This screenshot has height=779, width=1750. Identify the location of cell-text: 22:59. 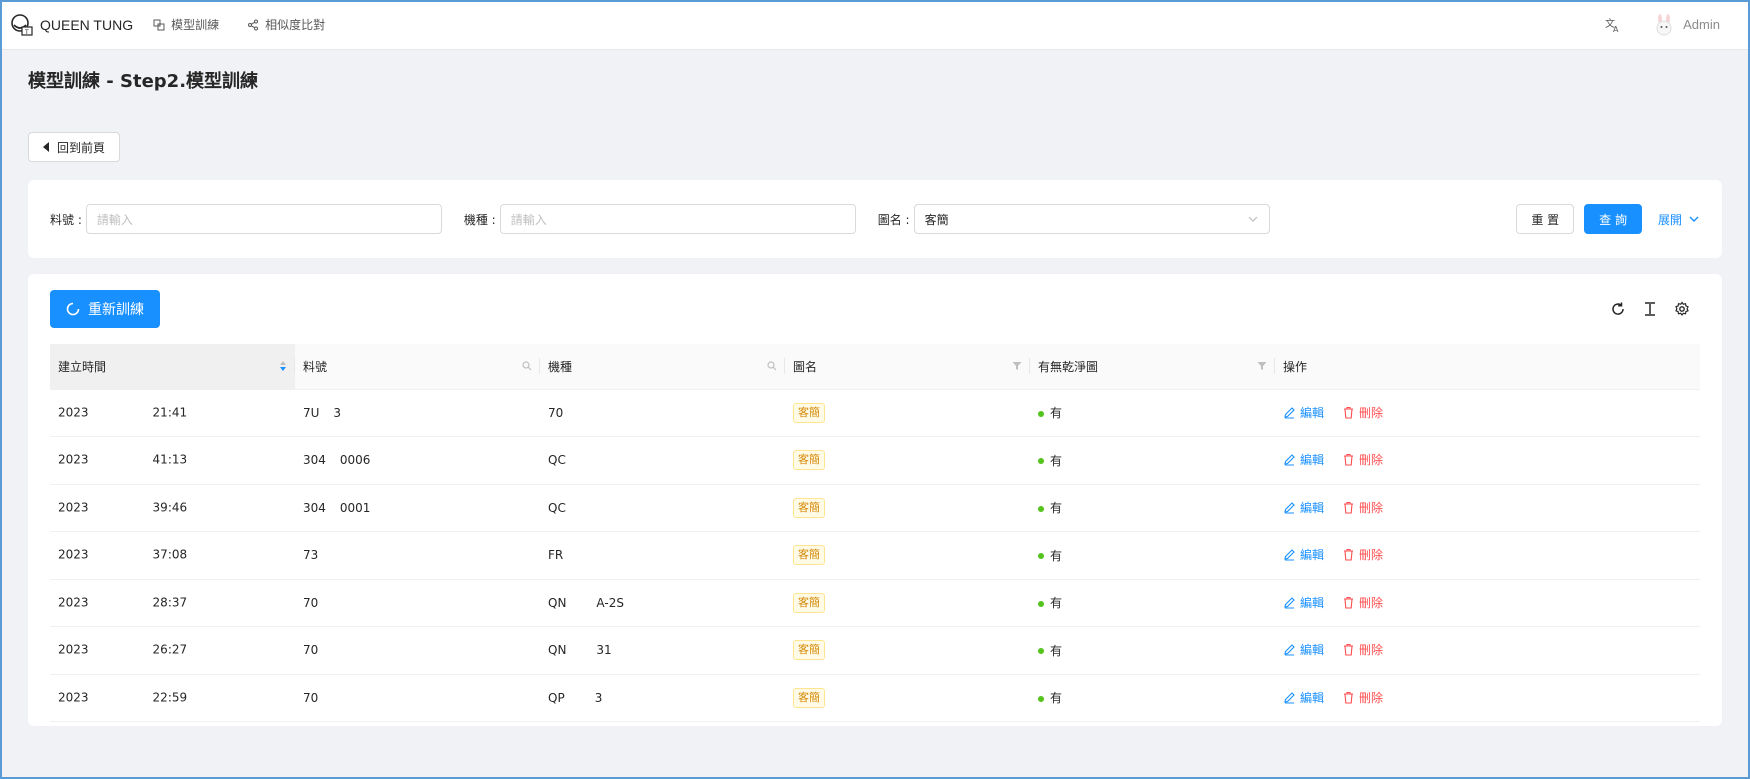
(170, 697).